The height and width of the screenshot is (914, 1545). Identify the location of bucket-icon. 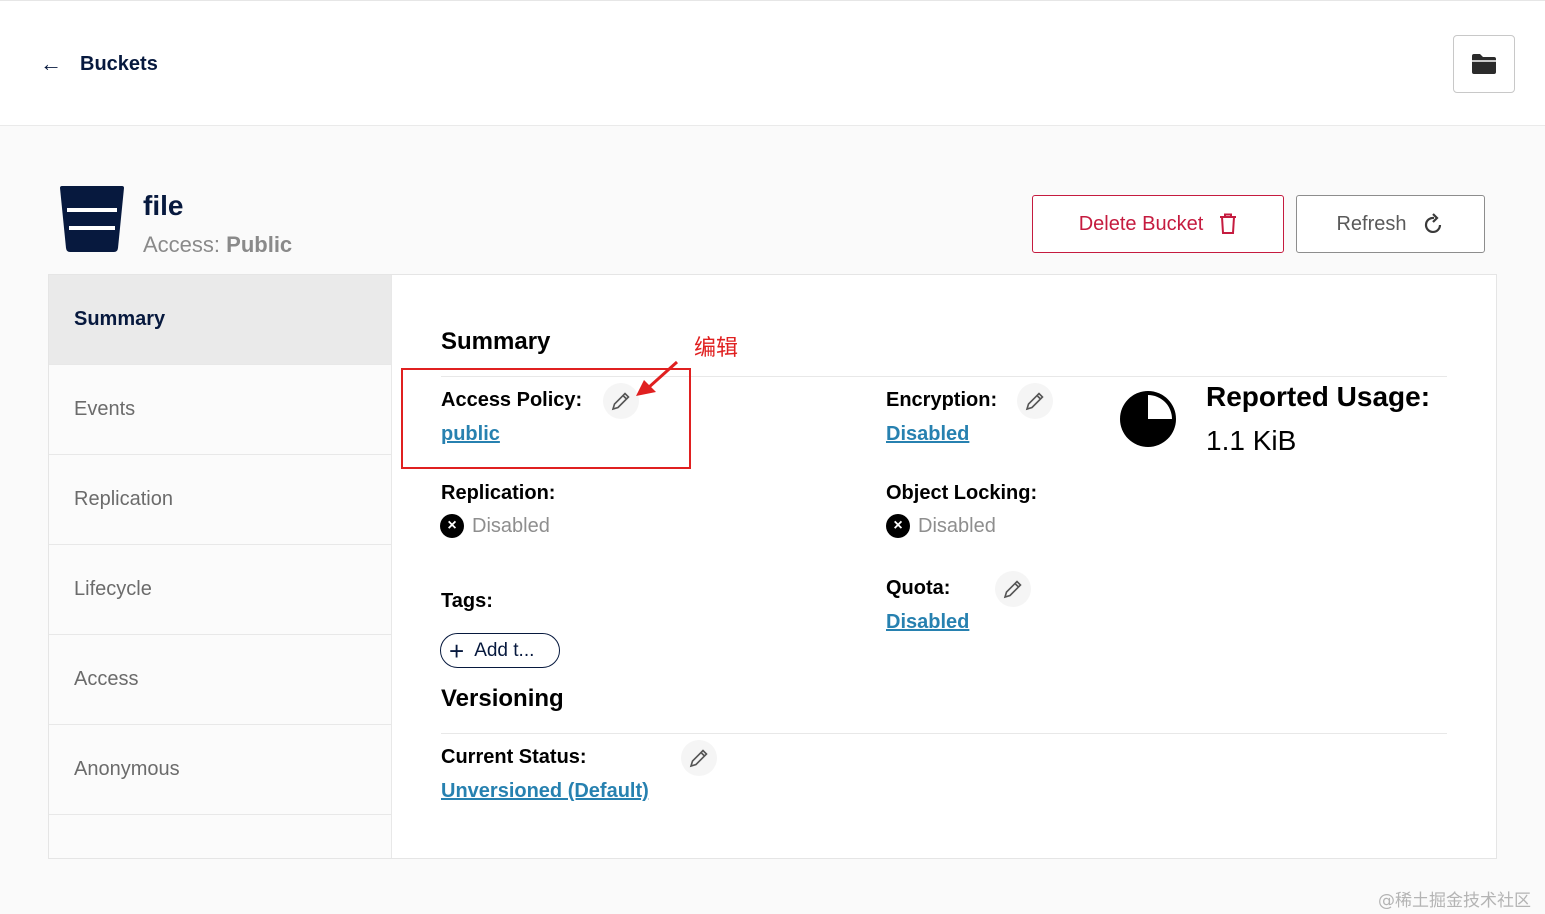
(92, 221).